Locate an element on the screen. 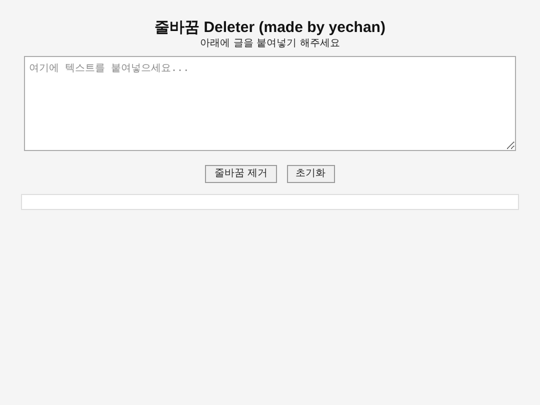  remove-linebreaks-button: 줄바꿈 제거 is located at coordinates (241, 174).